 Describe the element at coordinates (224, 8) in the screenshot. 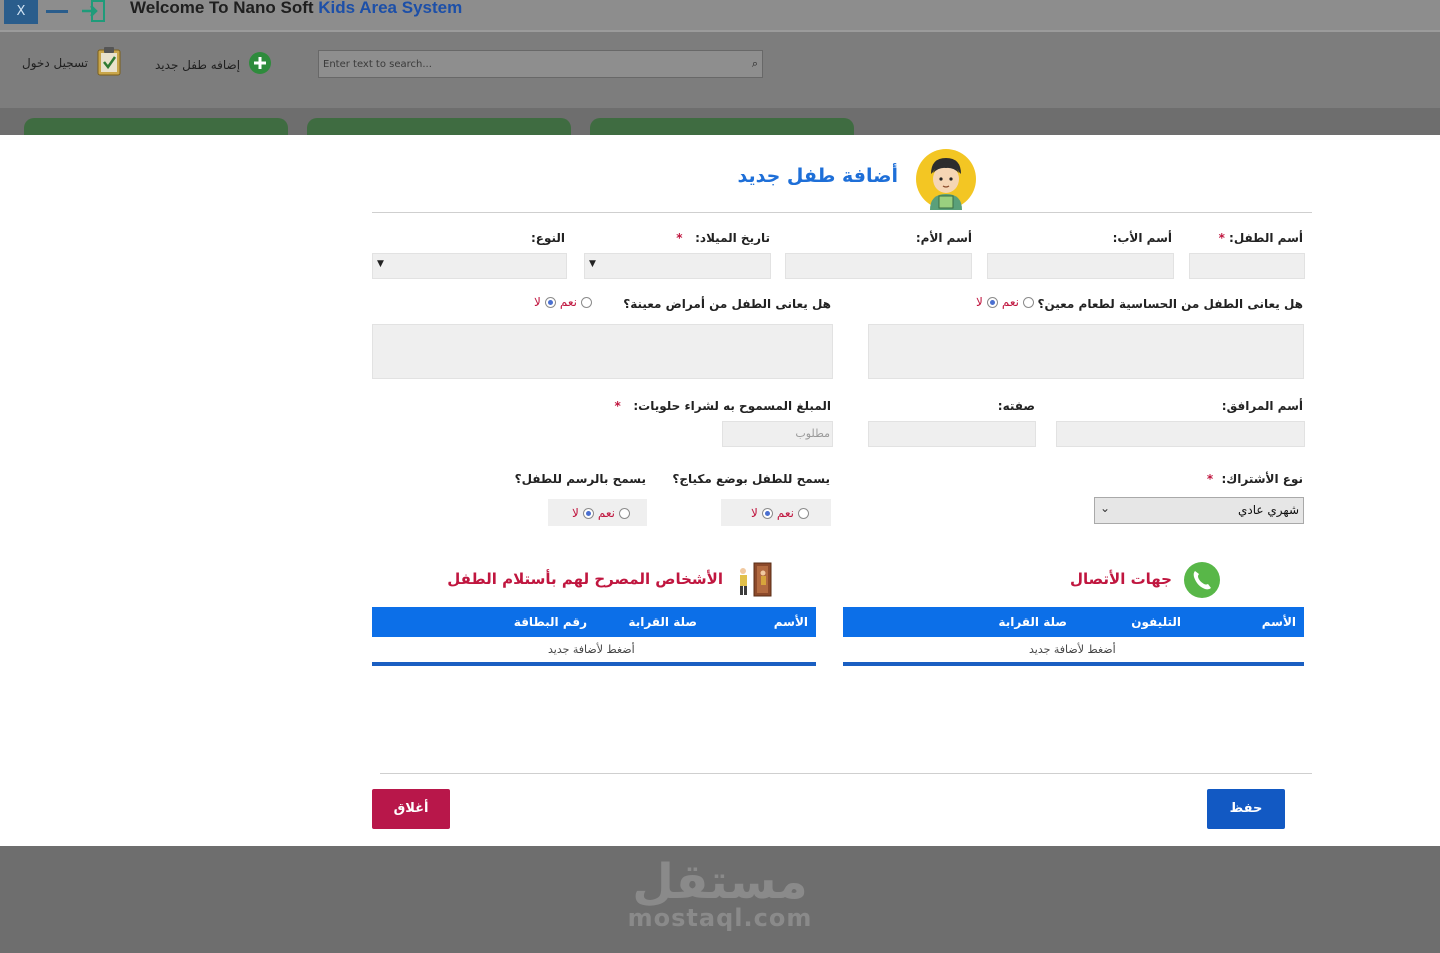

I see `app-title-text: Welcome To Nano Soft` at that location.